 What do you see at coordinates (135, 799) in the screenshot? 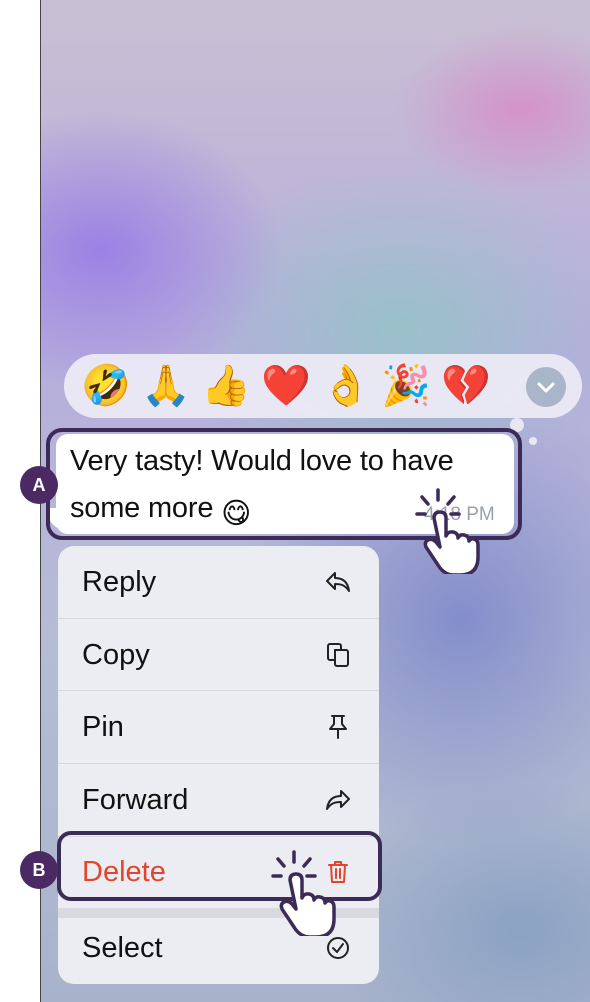
I see `menu-item-label: Forward` at bounding box center [135, 799].